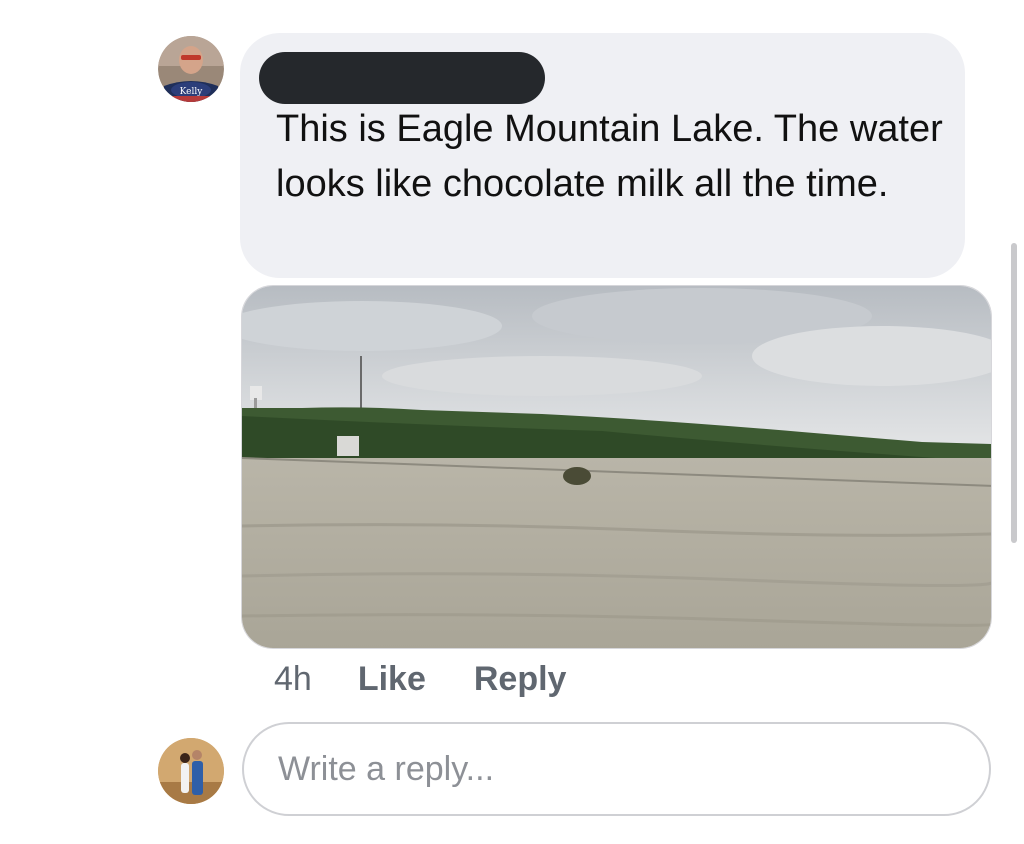 This screenshot has height=844, width=1024. Describe the element at coordinates (520, 679) in the screenshot. I see `reply-button: Reply` at that location.